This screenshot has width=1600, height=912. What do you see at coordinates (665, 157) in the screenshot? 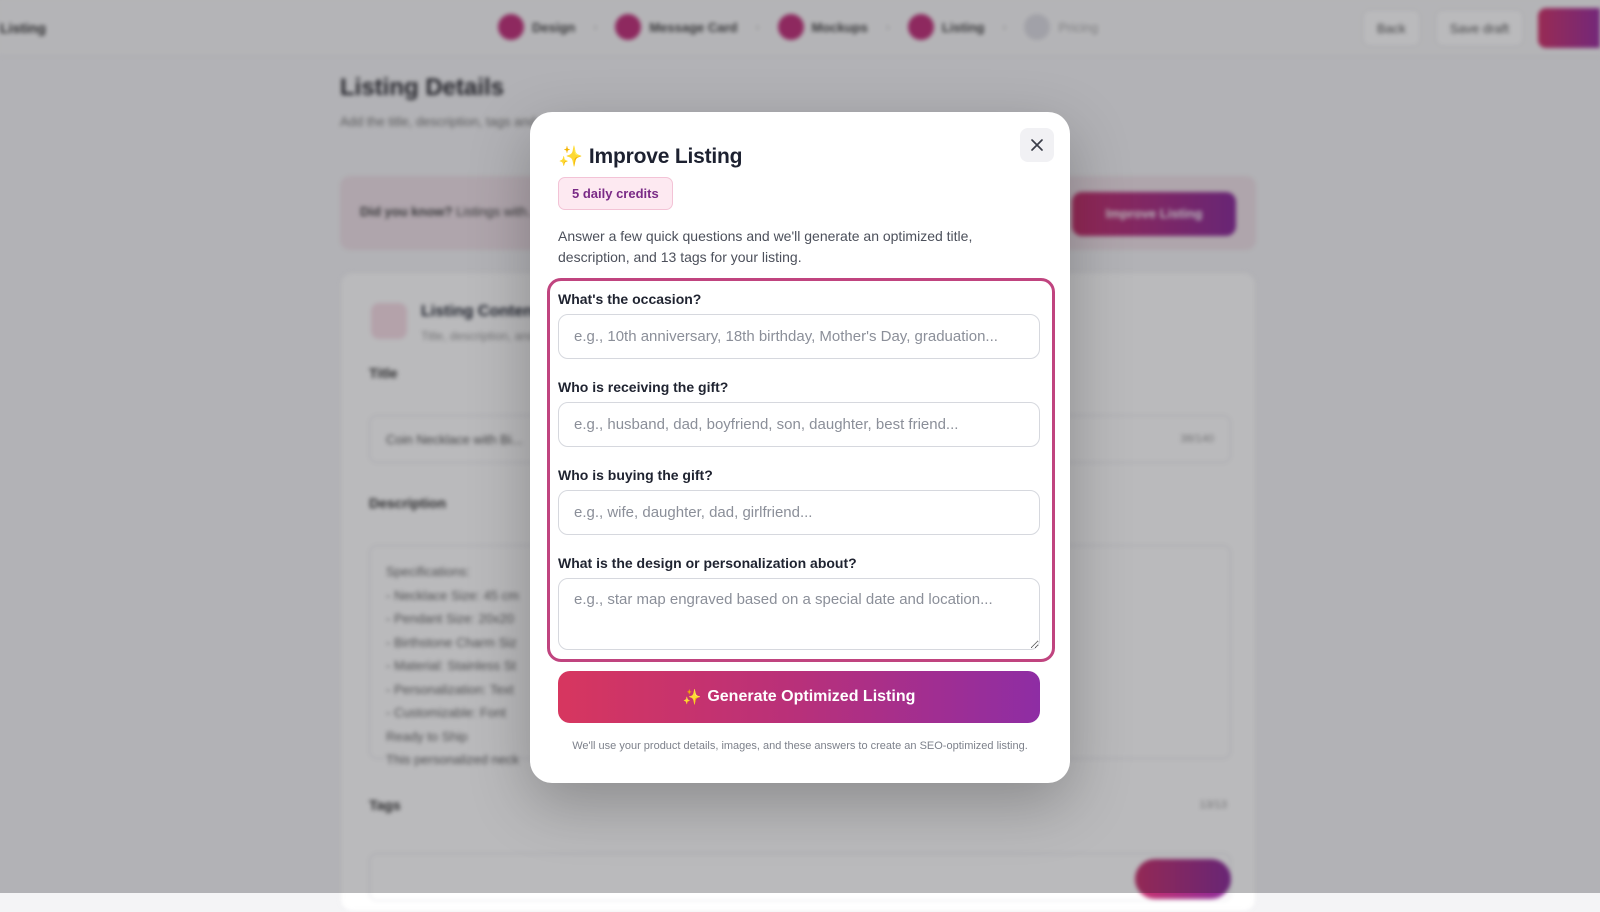
I see `modal-title: Improve Listing` at bounding box center [665, 157].